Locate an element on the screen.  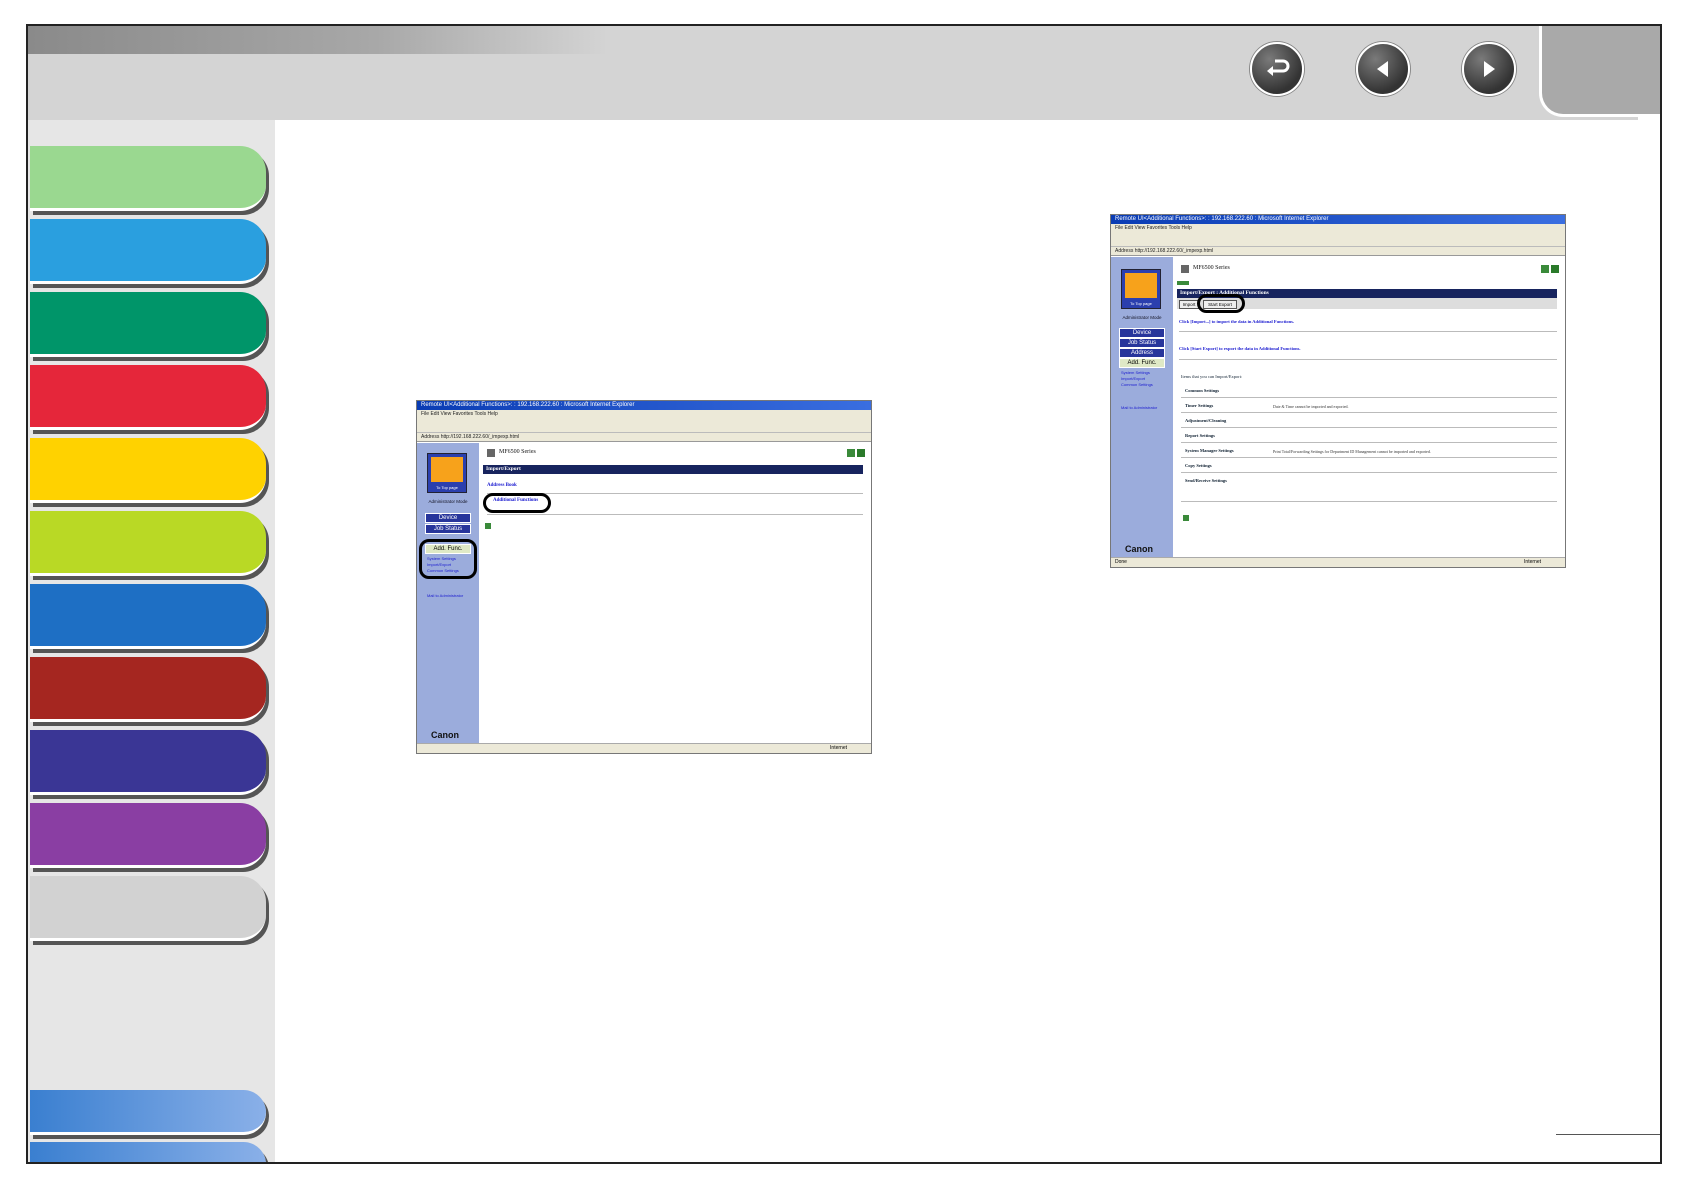
highlight-ring-add-func is located at coordinates (448, 559).